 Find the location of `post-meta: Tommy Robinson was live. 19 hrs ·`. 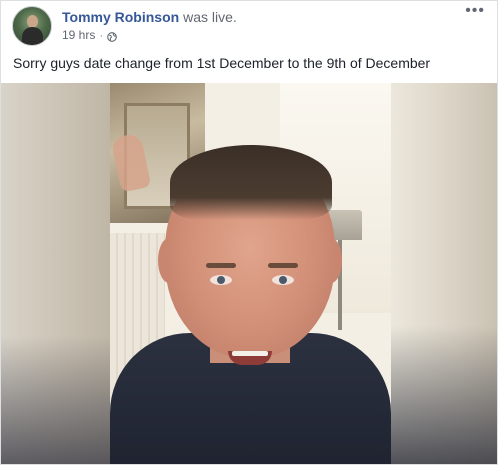

post-meta: Tommy Robinson was live. 19 hrs · is located at coordinates (149, 25).